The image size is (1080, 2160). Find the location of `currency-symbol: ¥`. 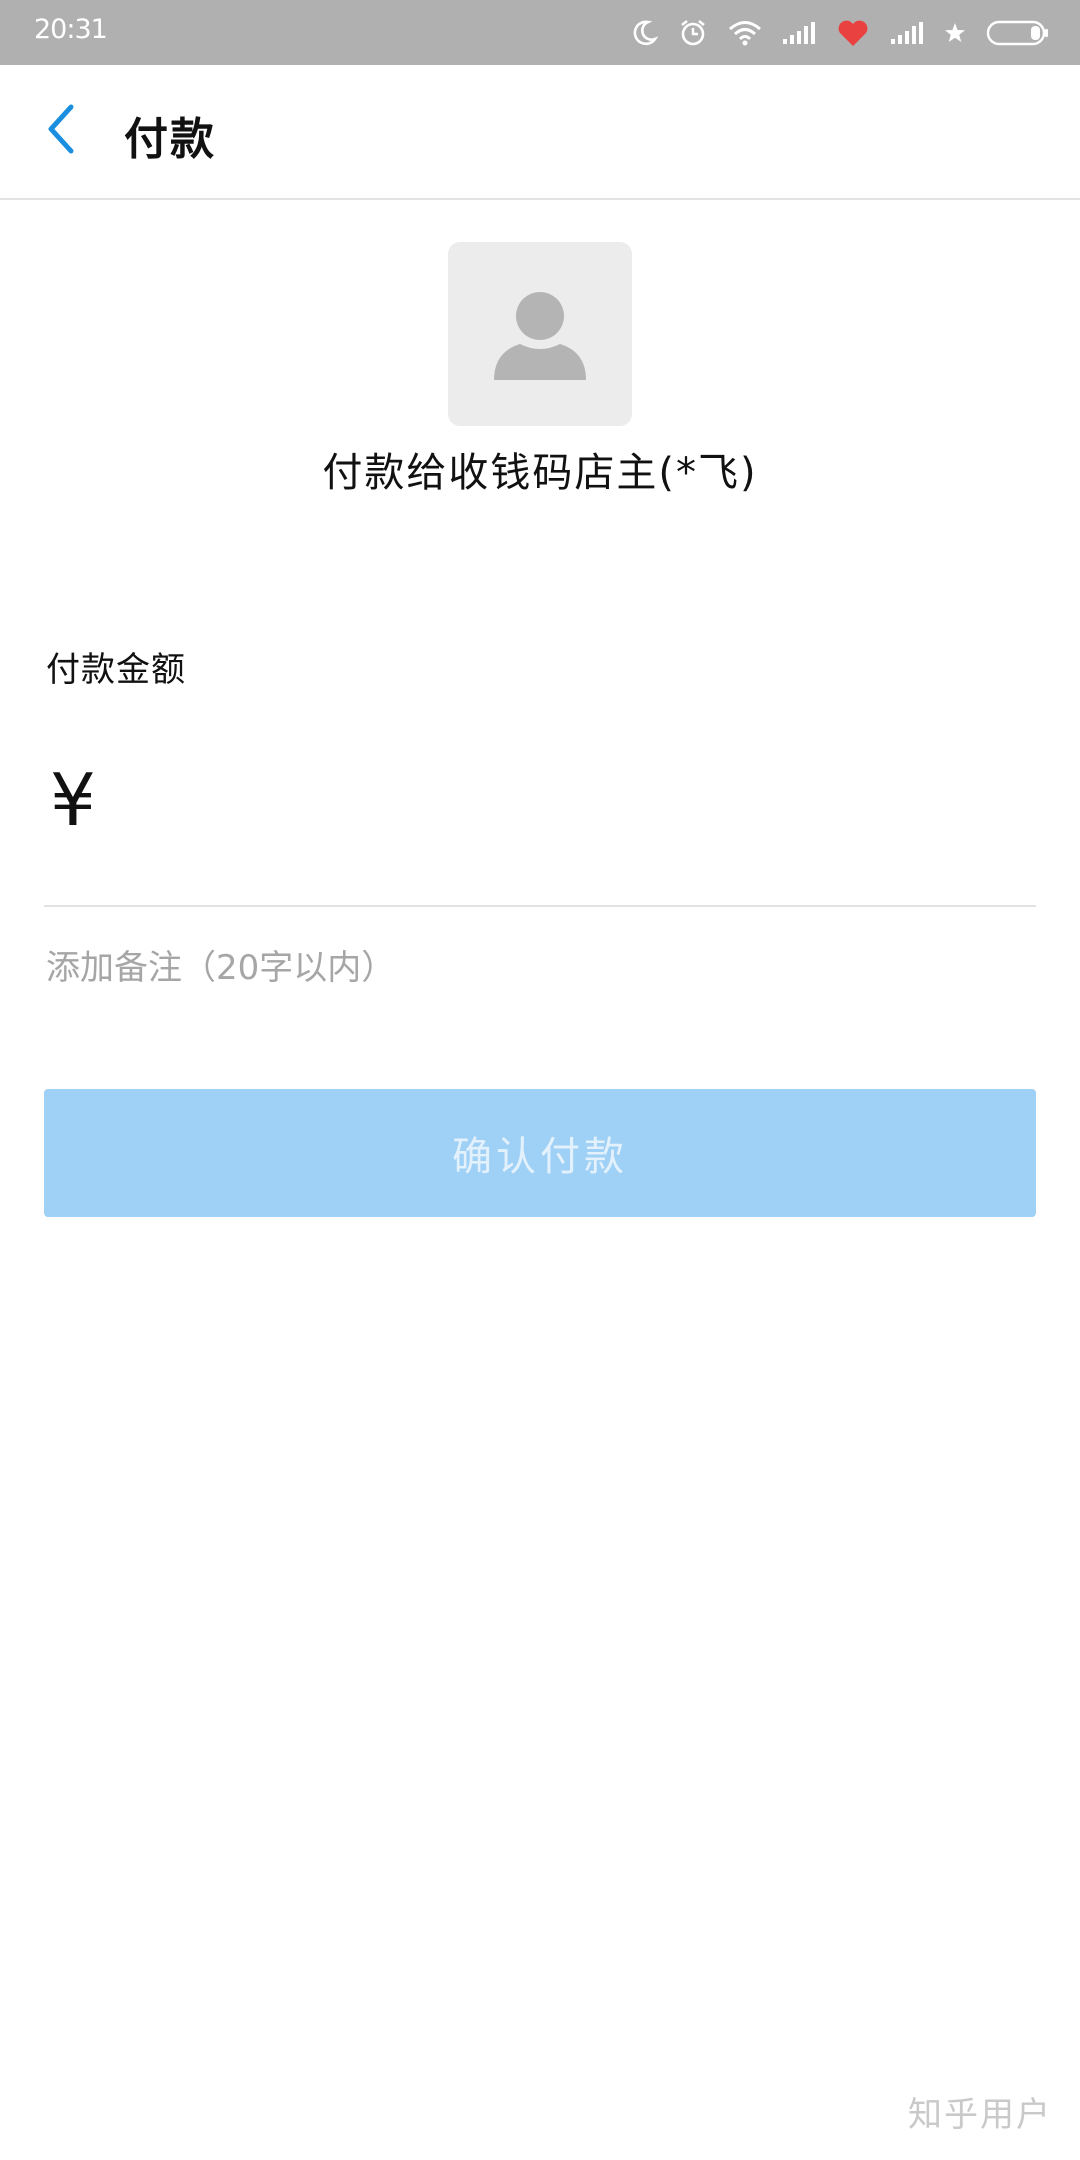

currency-symbol: ¥ is located at coordinates (73, 800).